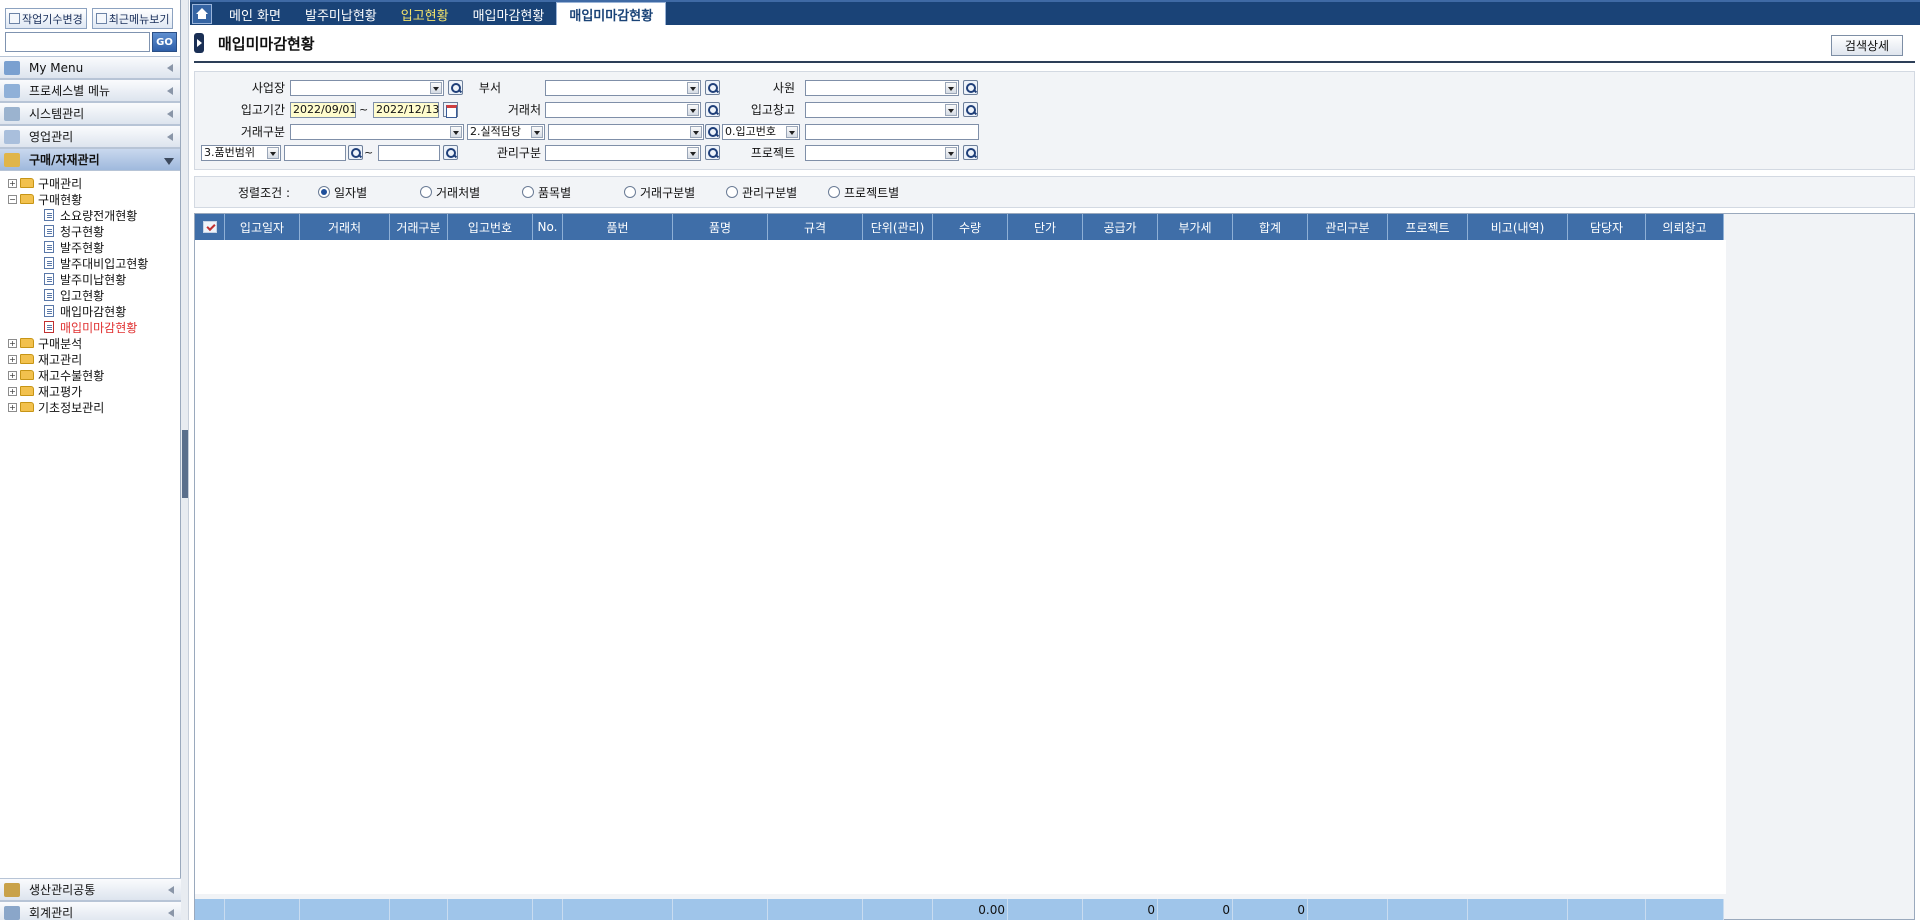 Image resolution: width=1920 pixels, height=920 pixels. I want to click on tree-folder: + 재고관리, so click(90, 359).